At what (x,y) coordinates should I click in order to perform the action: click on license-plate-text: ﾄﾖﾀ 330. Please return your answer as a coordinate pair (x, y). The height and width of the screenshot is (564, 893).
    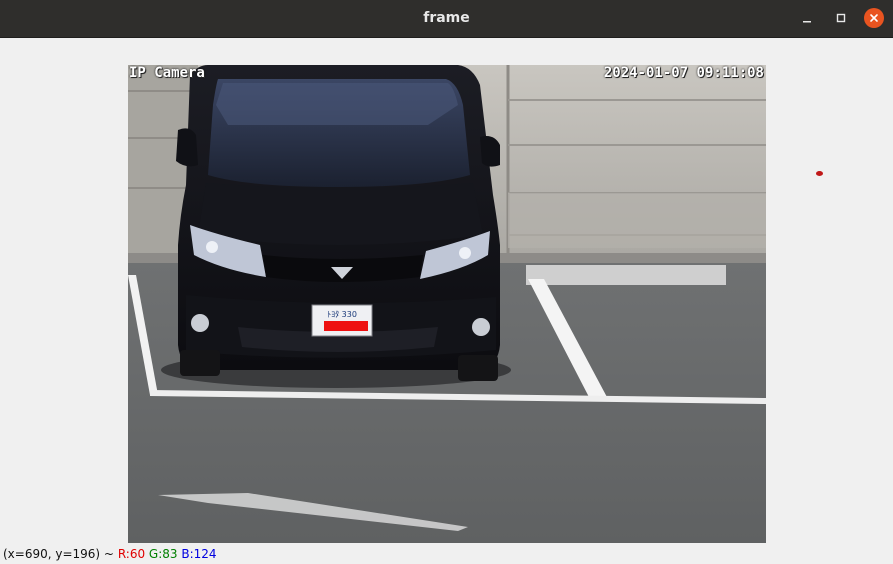
    Looking at the image, I should click on (342, 314).